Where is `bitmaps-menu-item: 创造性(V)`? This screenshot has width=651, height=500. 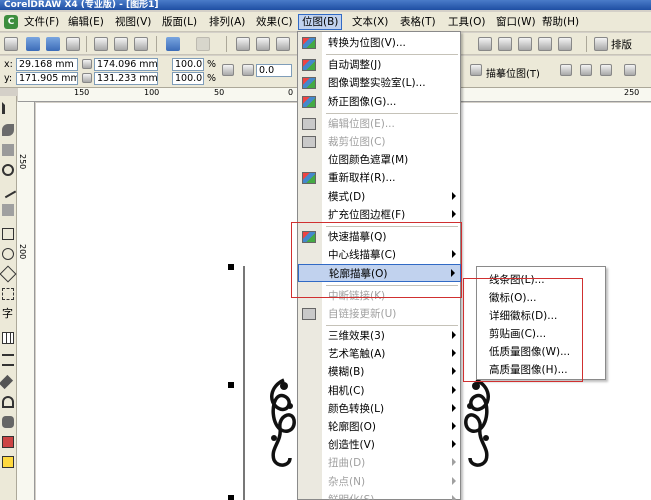
bitmaps-menu-item: 创造性(V) is located at coordinates (379, 445).